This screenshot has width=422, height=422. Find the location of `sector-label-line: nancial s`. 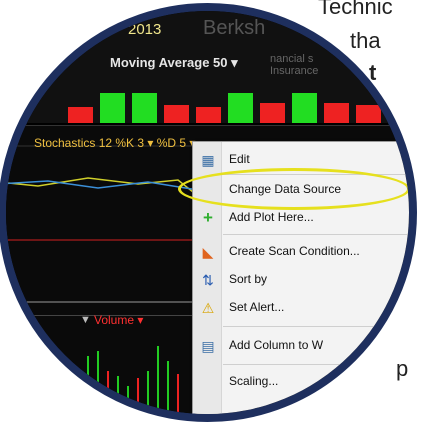

sector-label-line: nancial s is located at coordinates (292, 59).